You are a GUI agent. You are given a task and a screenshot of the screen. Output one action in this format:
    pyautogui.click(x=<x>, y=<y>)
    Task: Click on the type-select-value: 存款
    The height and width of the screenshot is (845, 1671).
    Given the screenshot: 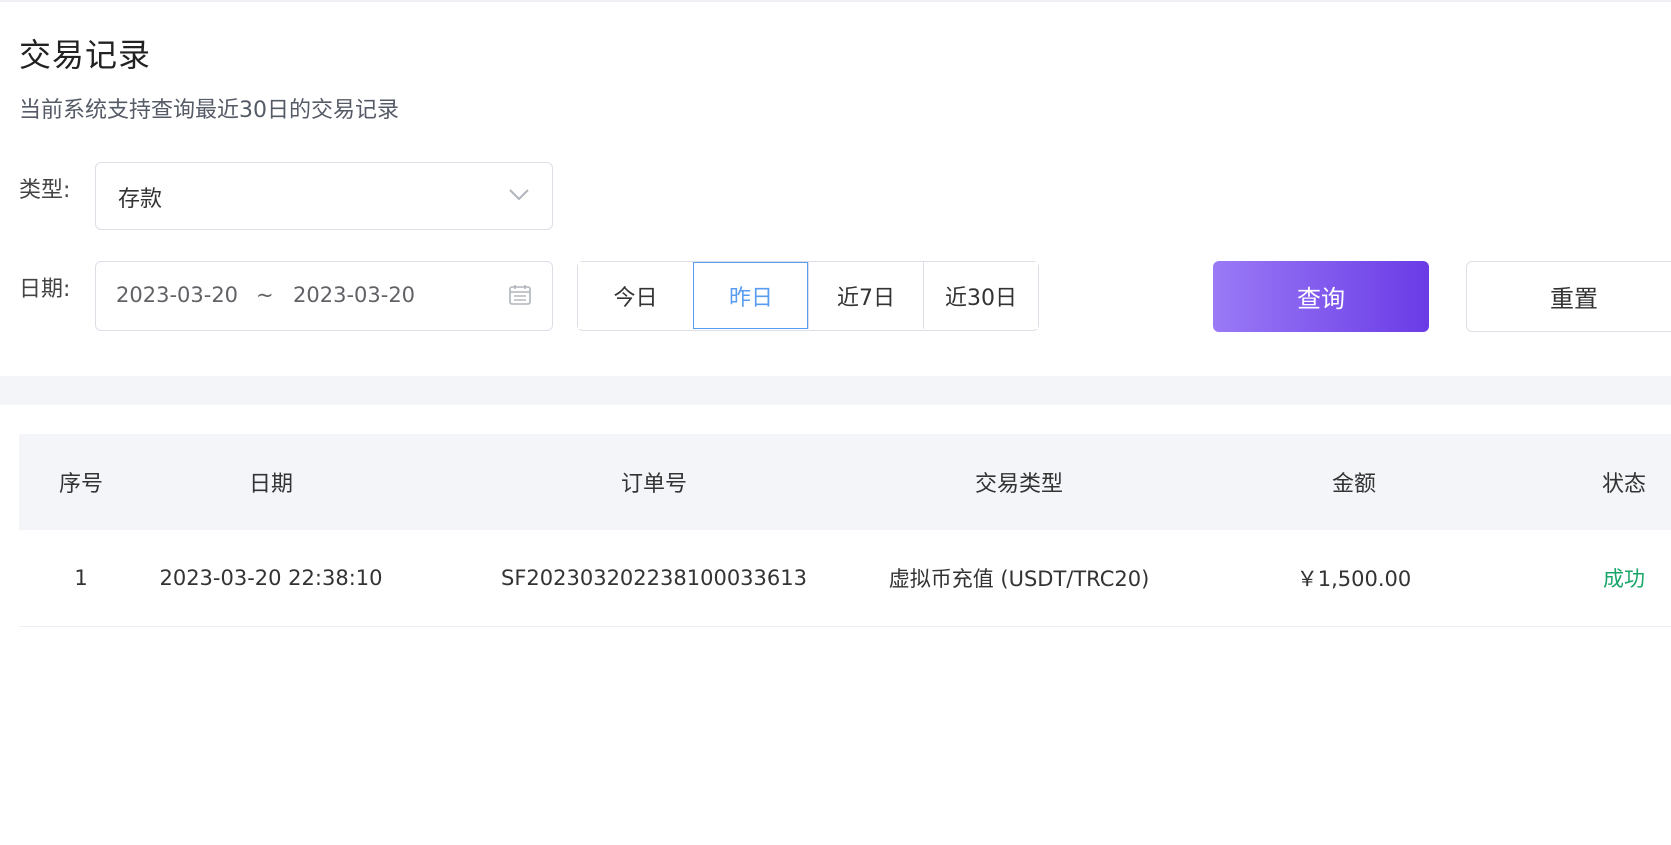 What is the action you would take?
    pyautogui.click(x=140, y=199)
    